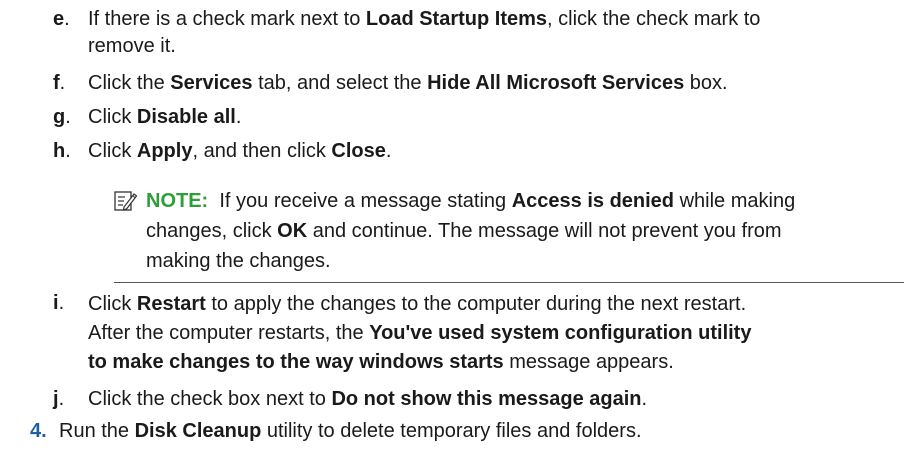  What do you see at coordinates (126, 201) in the screenshot?
I see `note-pencil-icon` at bounding box center [126, 201].